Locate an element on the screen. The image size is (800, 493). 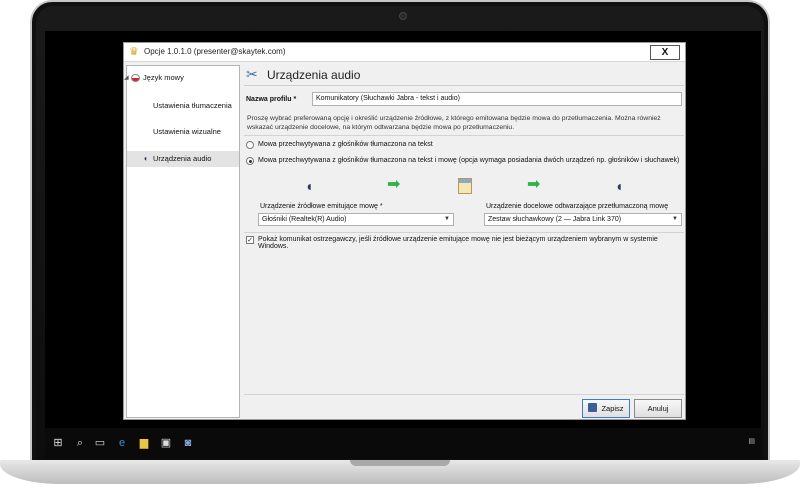
save-button: Zapisz is located at coordinates (606, 408).